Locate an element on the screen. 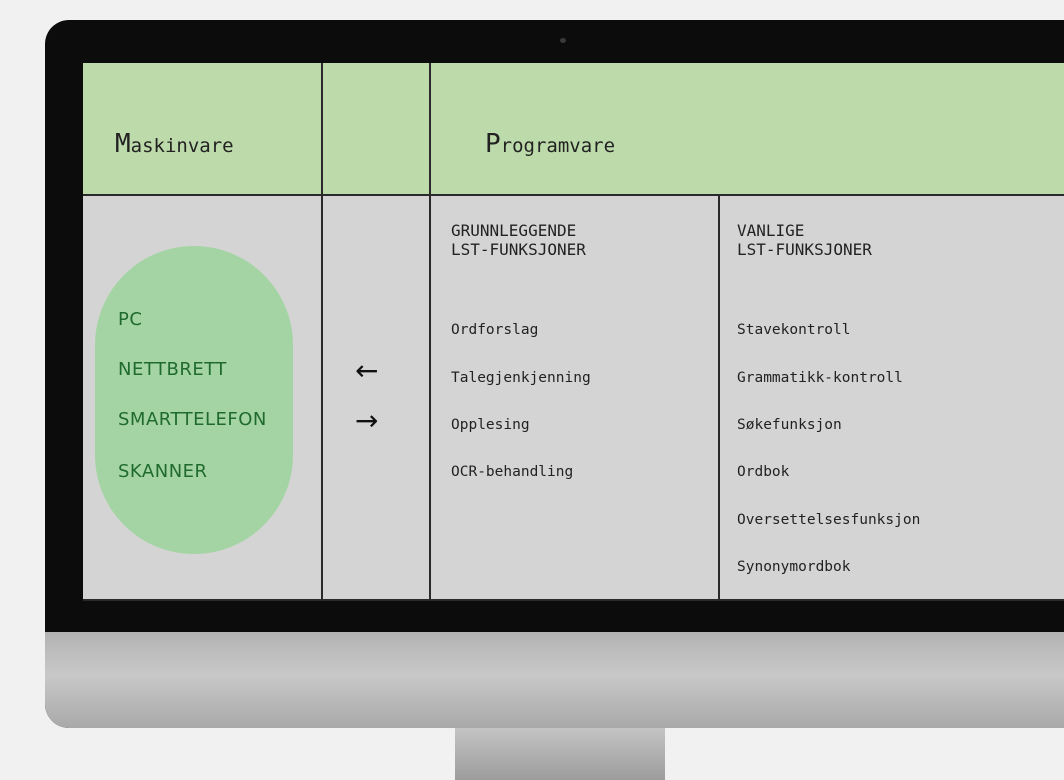  monitor-stand is located at coordinates (560, 754).